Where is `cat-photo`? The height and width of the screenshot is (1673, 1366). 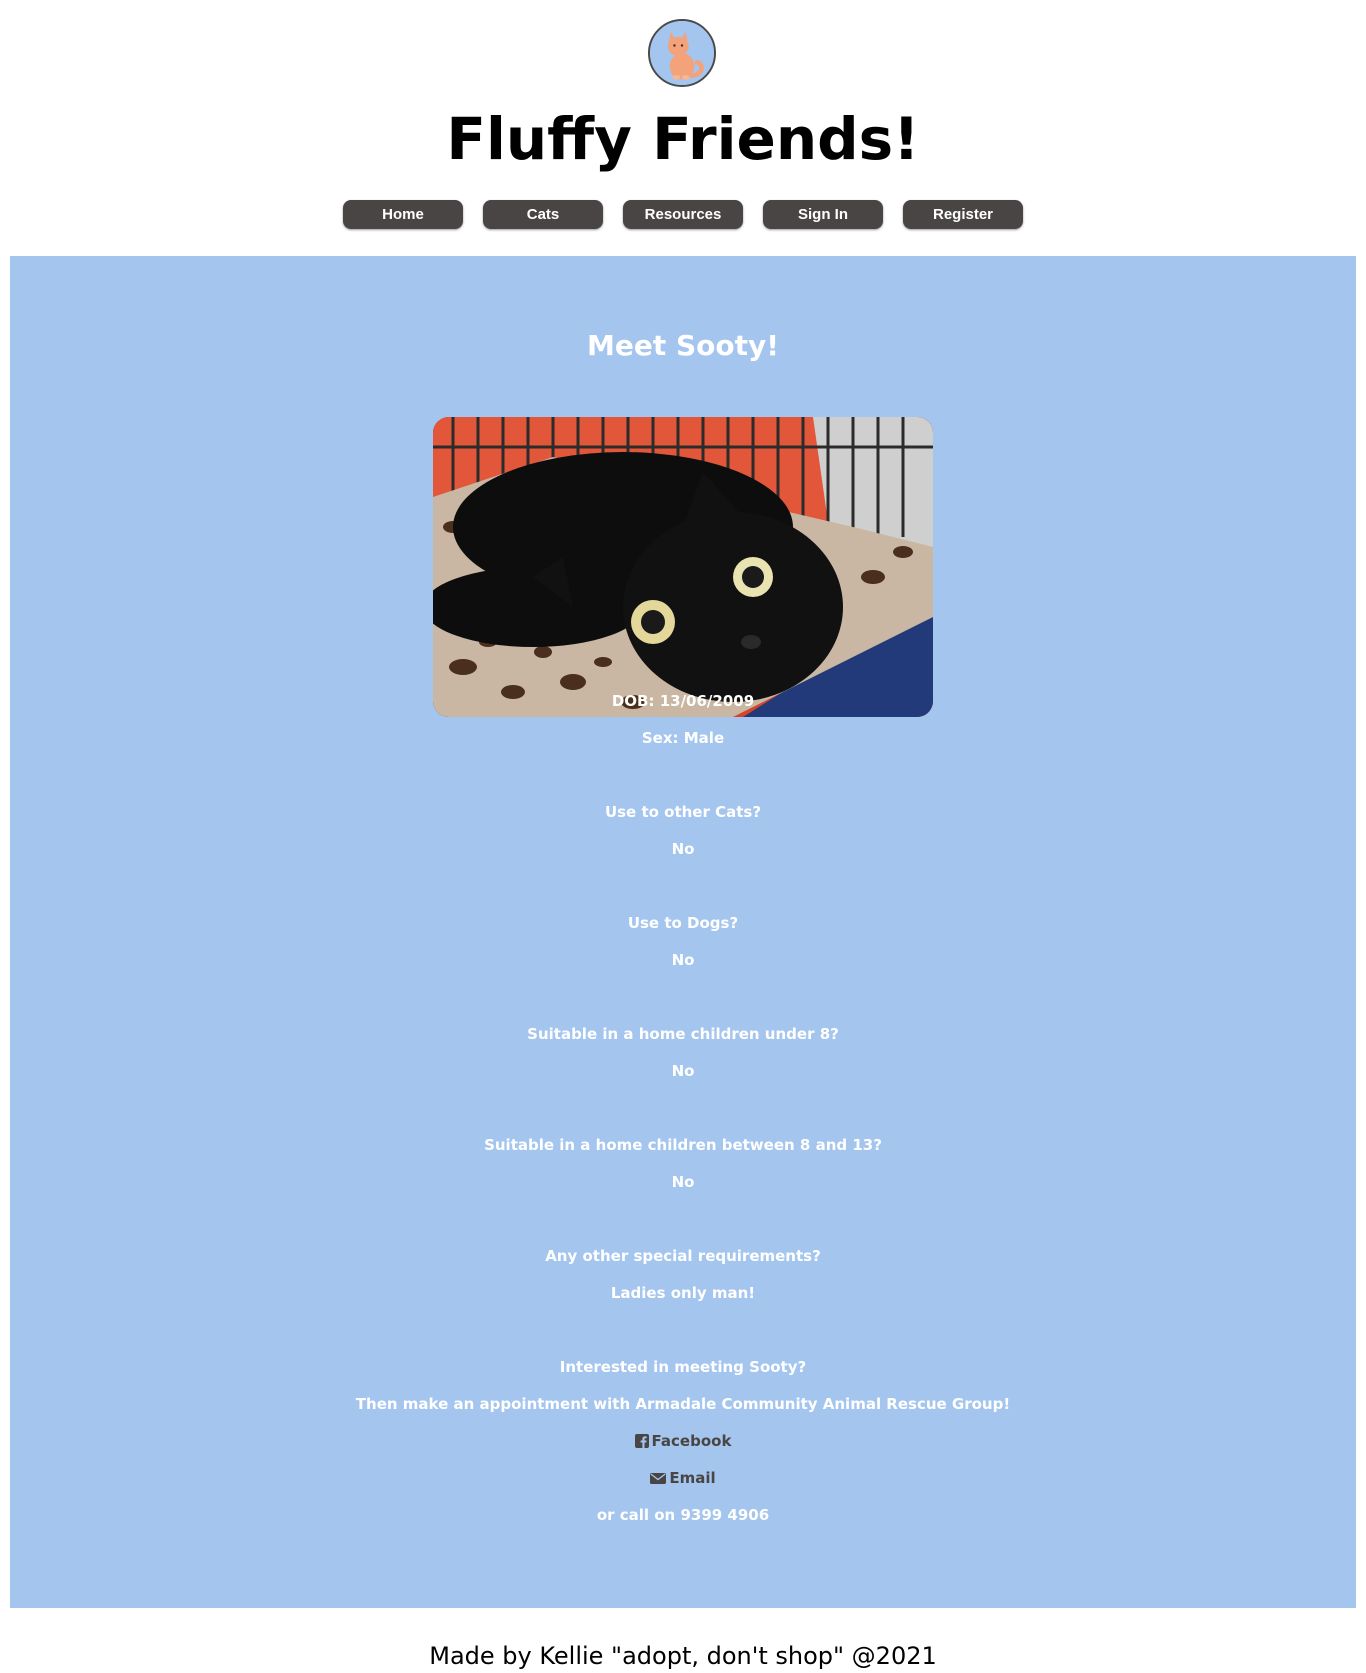 cat-photo is located at coordinates (683, 567).